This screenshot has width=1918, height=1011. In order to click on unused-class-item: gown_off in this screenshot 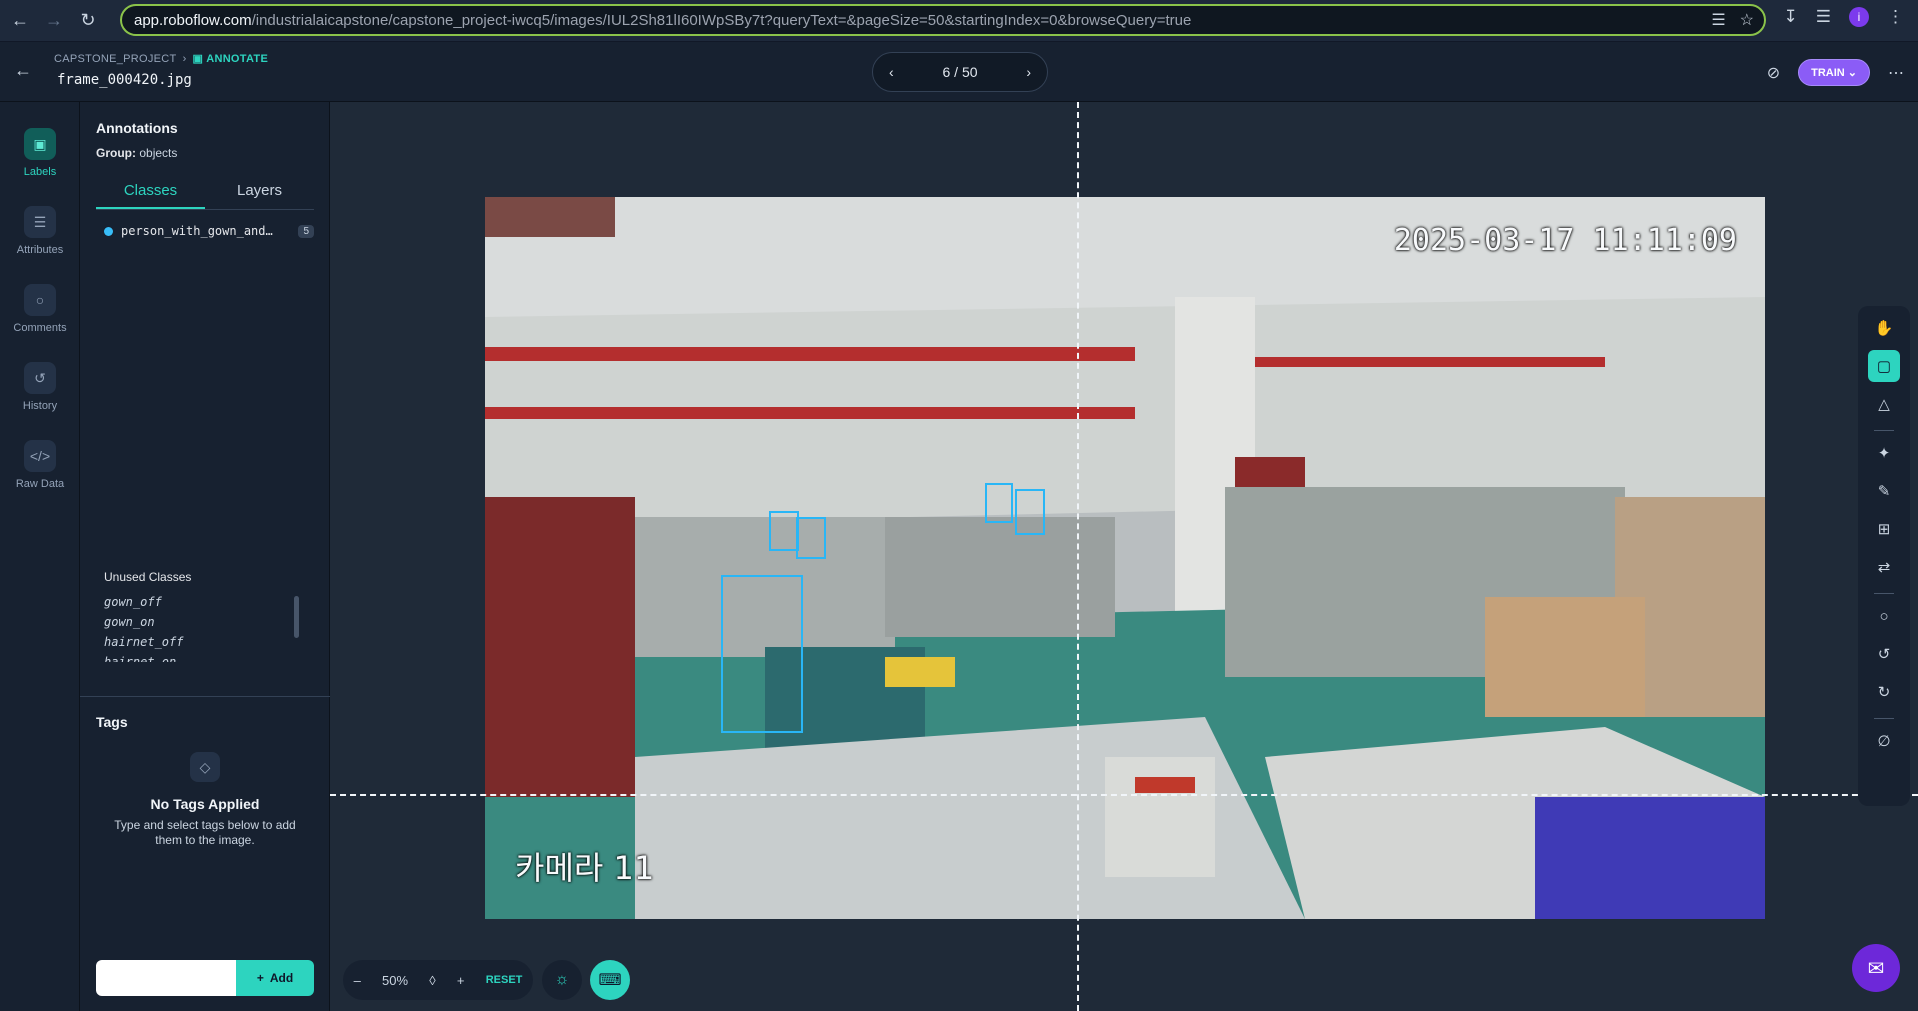, I will do `click(194, 602)`.